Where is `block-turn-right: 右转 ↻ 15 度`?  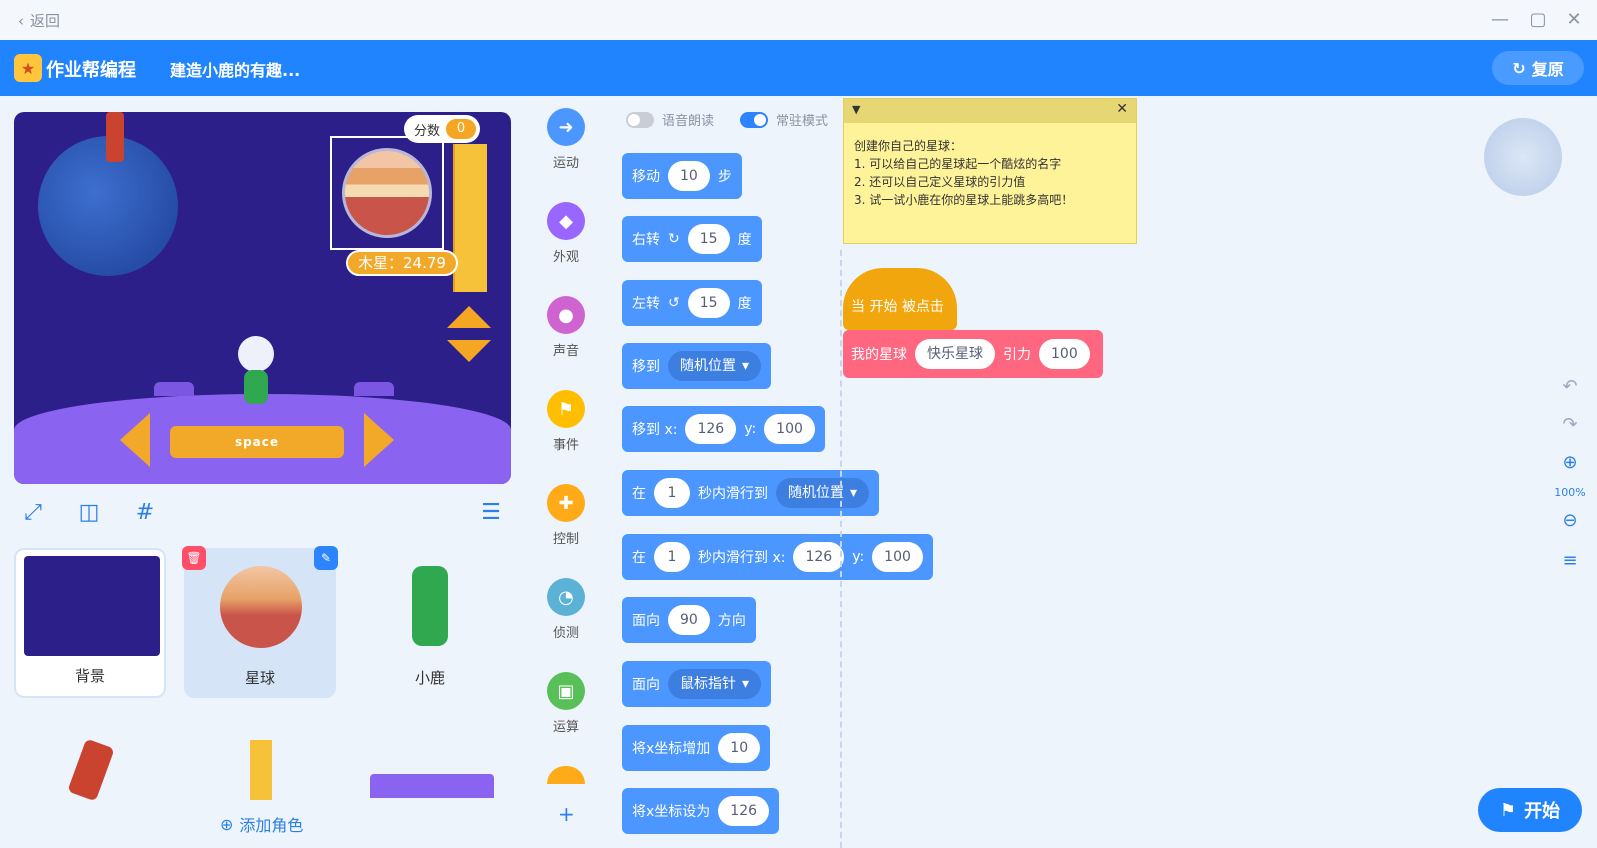 block-turn-right: 右转 ↻ 15 度 is located at coordinates (692, 239).